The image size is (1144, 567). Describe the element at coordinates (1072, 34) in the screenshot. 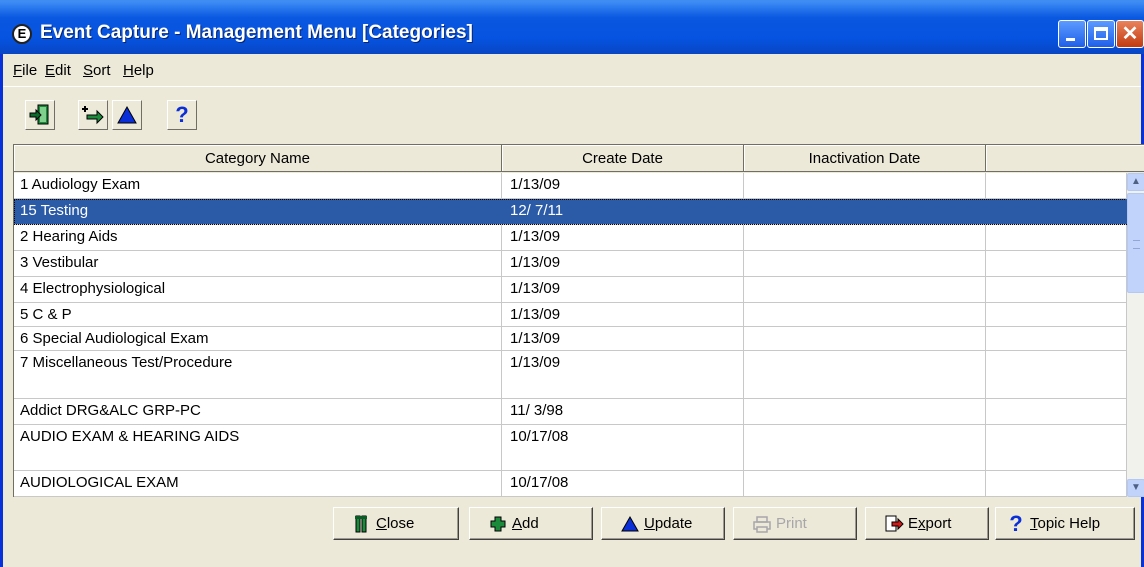

I see `minimize-button` at that location.